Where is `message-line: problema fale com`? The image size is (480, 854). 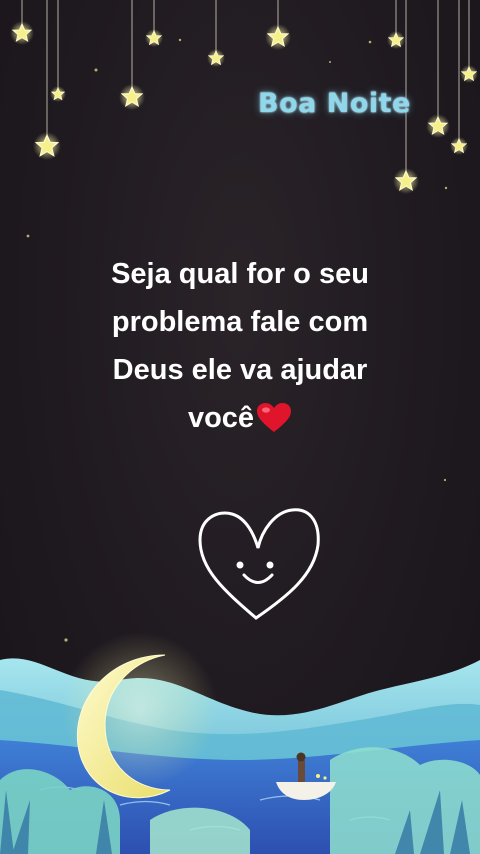
message-line: problema fale com is located at coordinates (240, 322).